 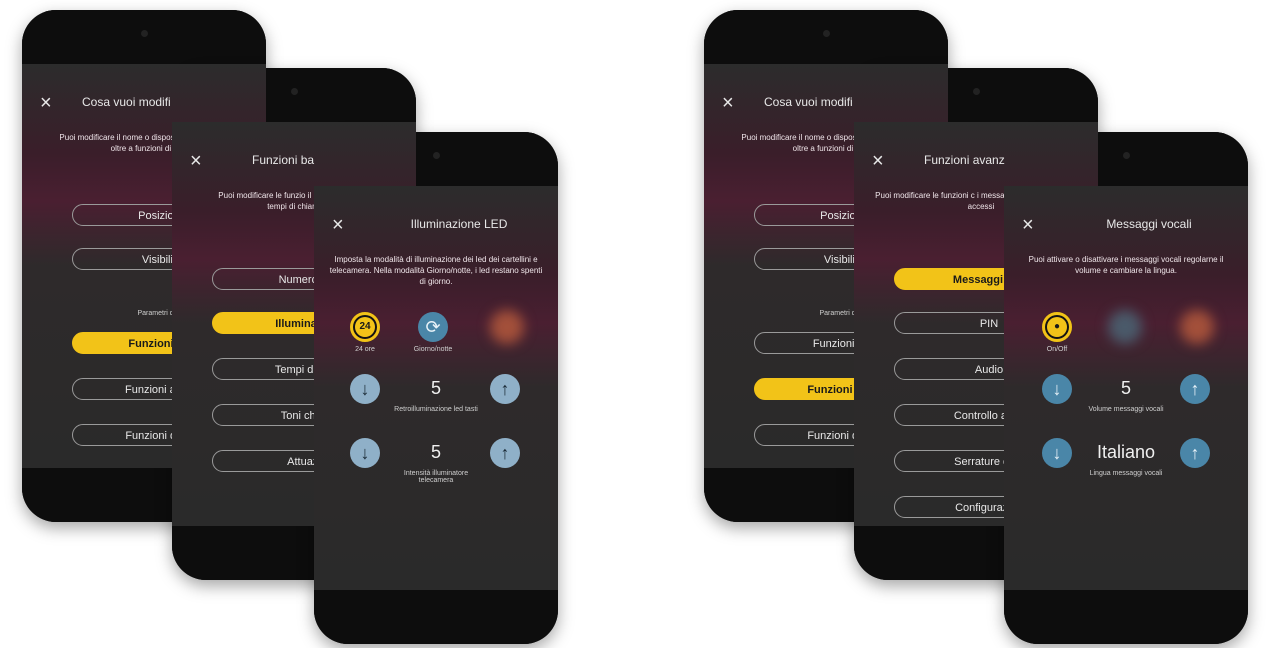 I want to click on volume-value: 5, so click(x=1125, y=388).